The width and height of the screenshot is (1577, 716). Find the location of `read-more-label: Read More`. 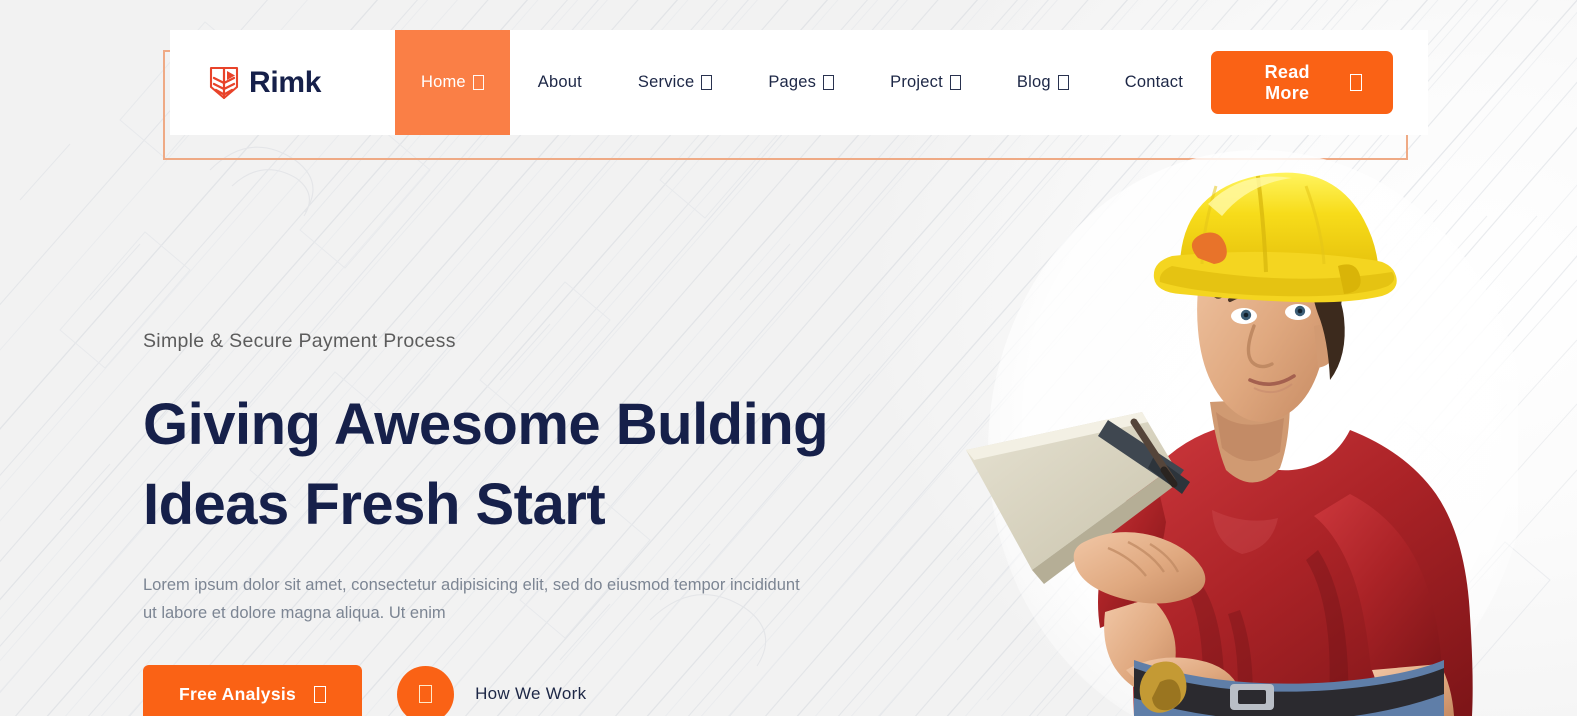

read-more-label: Read More is located at coordinates (1287, 82).